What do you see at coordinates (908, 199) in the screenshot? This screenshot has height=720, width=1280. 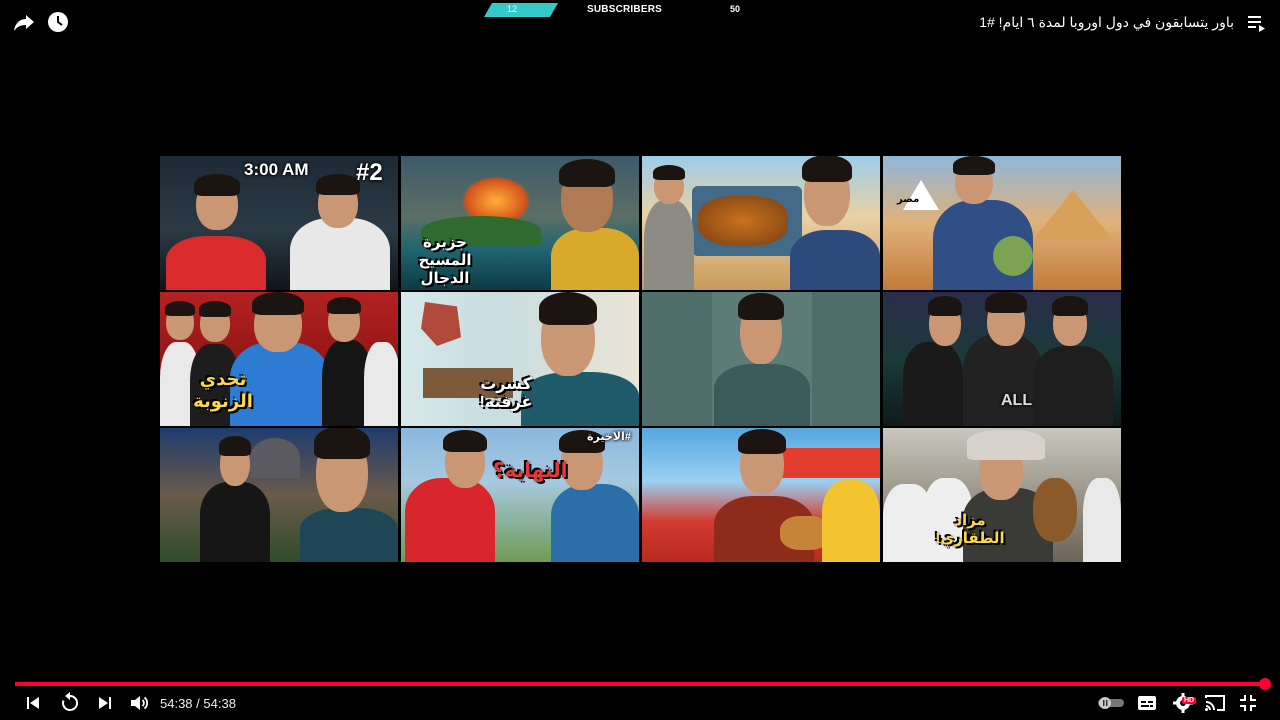 I see `thumbnail-caption: مصر` at bounding box center [908, 199].